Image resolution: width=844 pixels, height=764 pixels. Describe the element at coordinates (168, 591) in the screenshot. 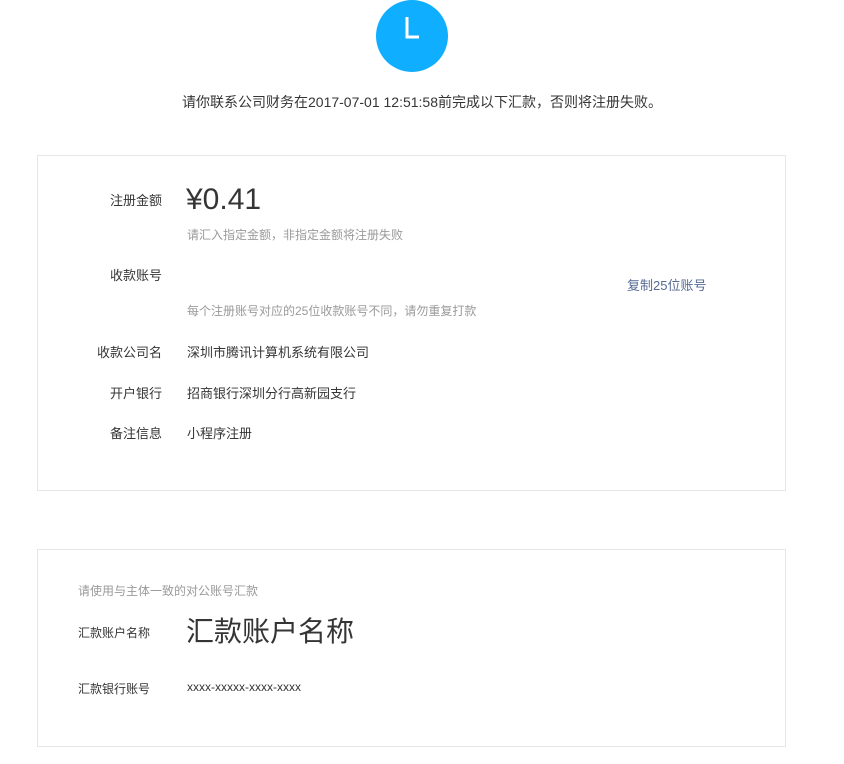

I see `remitter-hint: 请使用与主体一致的对公账号汇款` at that location.